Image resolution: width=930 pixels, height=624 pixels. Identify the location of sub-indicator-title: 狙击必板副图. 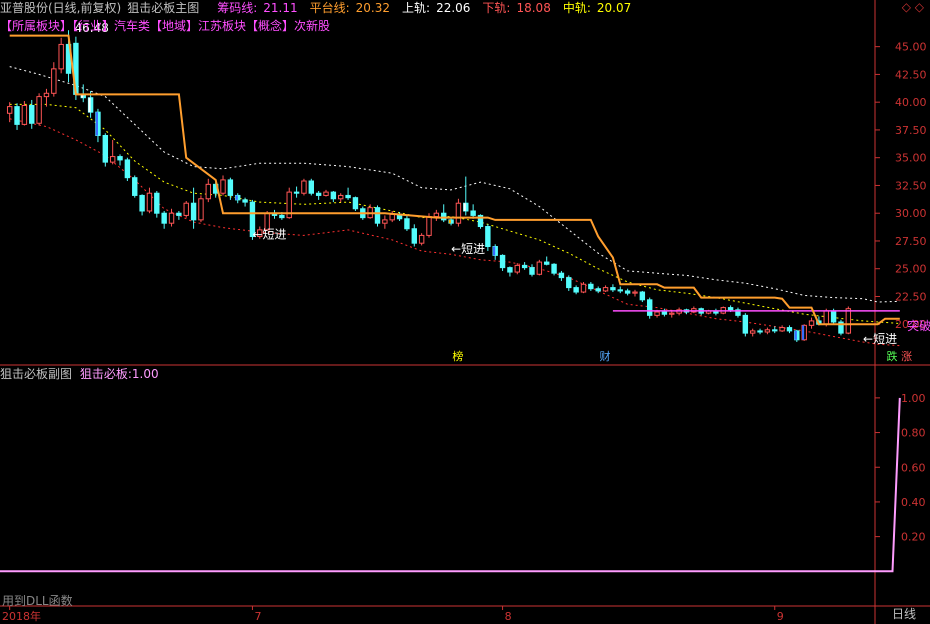
(36, 374).